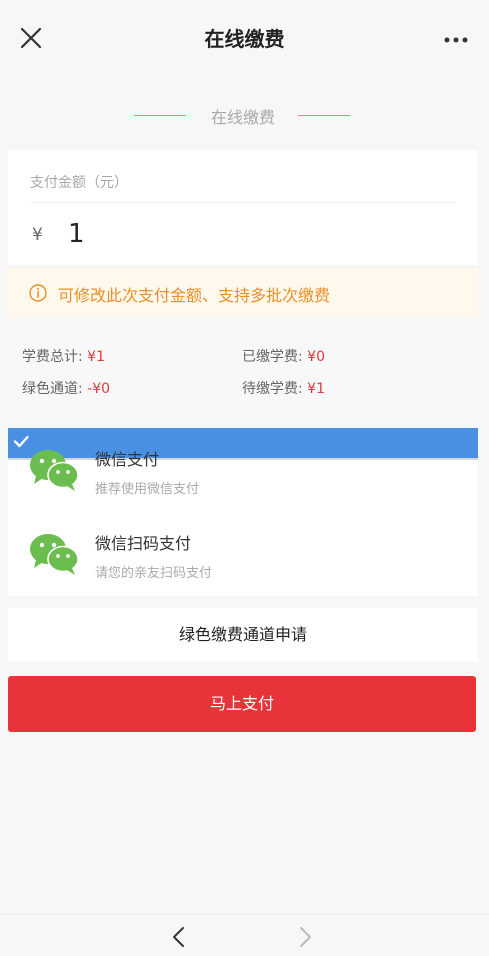 This screenshot has width=489, height=956. I want to click on fee-paid: 已缴学费: ¥0, so click(283, 356).